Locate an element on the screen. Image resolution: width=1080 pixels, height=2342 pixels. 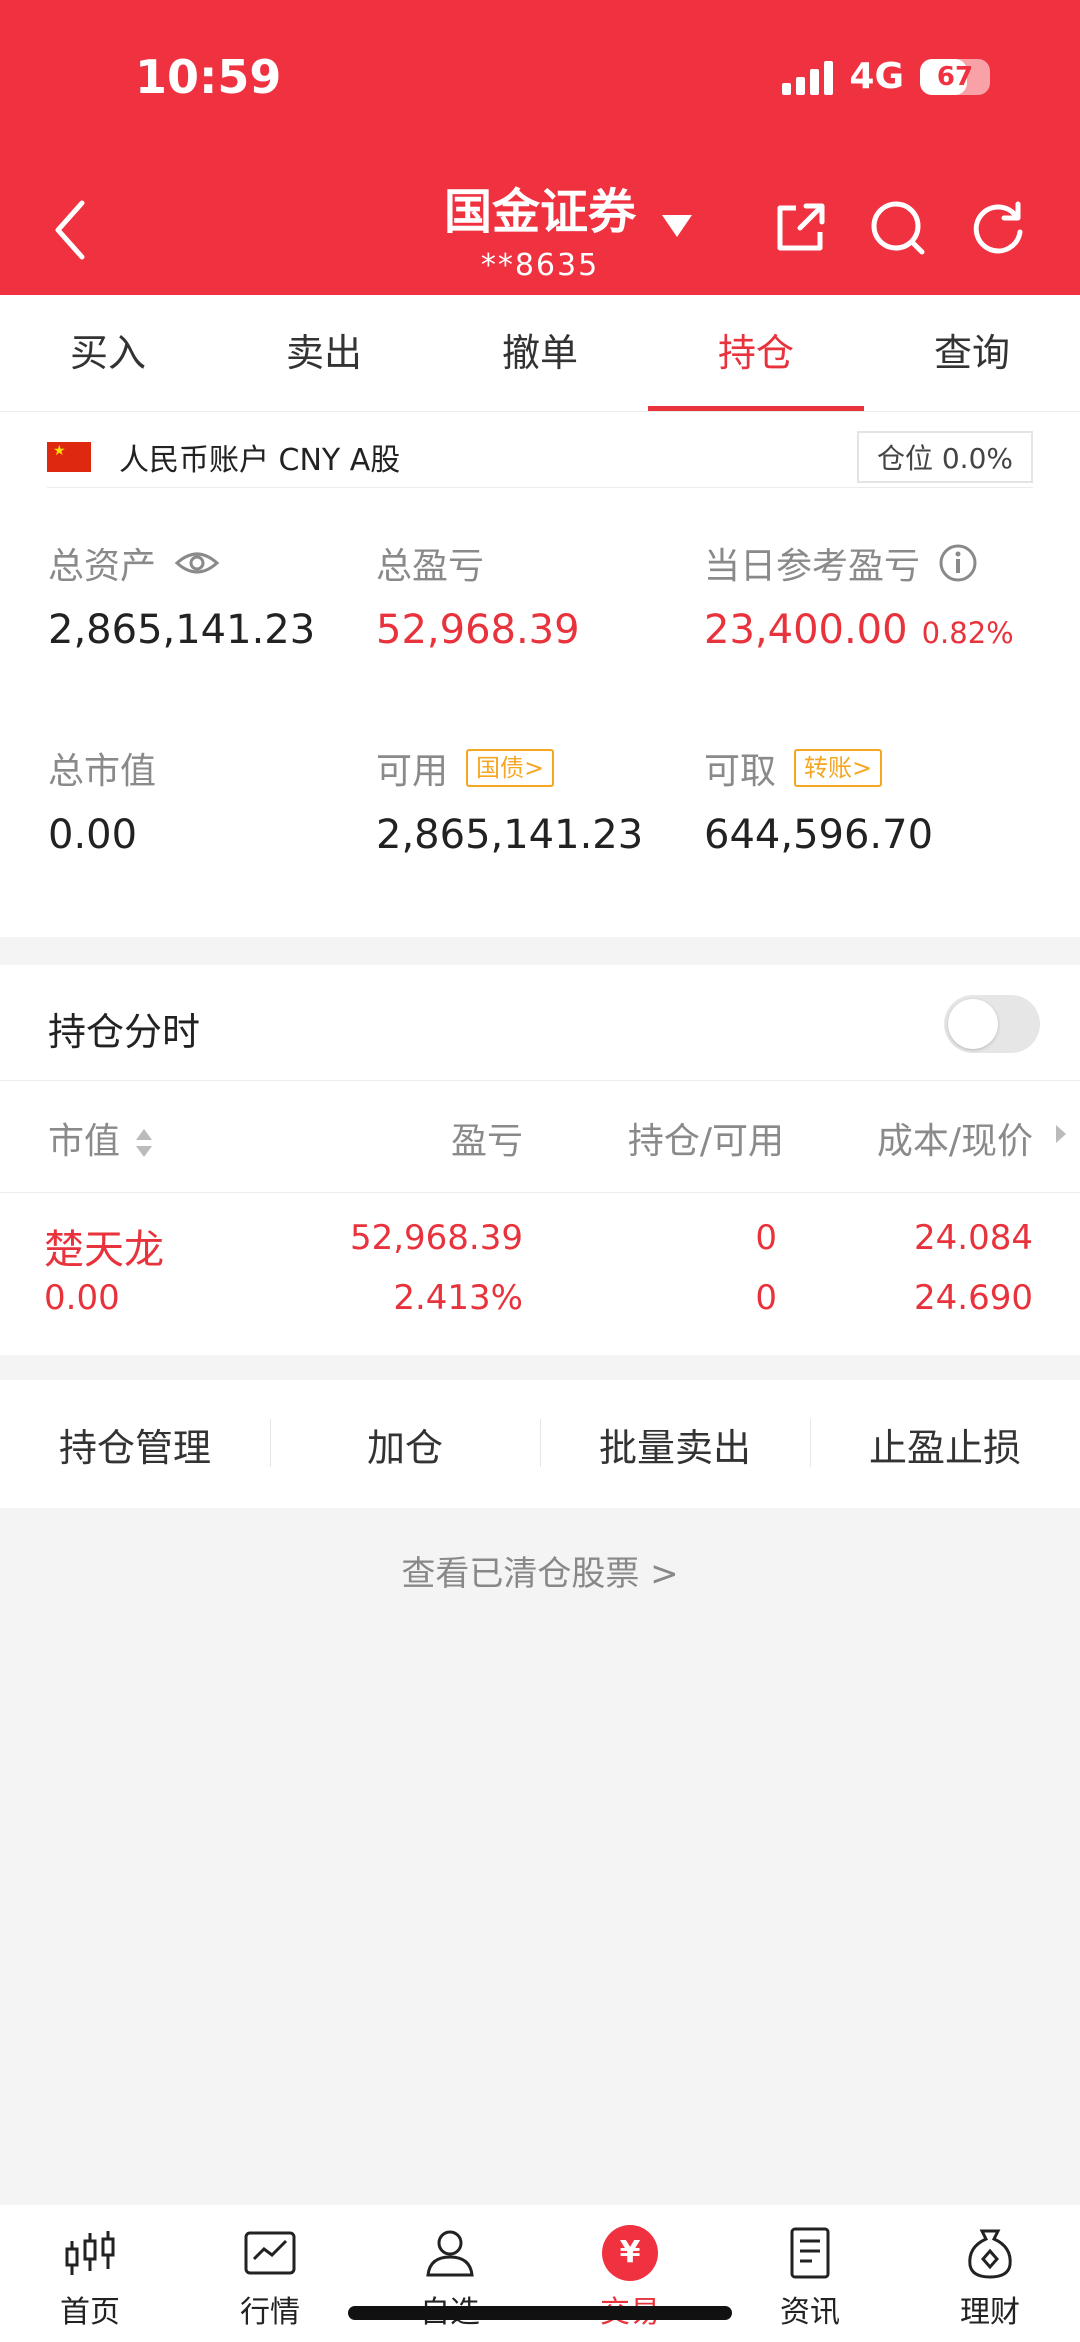
tabbar-market: 行情 is located at coordinates (270, 2273).